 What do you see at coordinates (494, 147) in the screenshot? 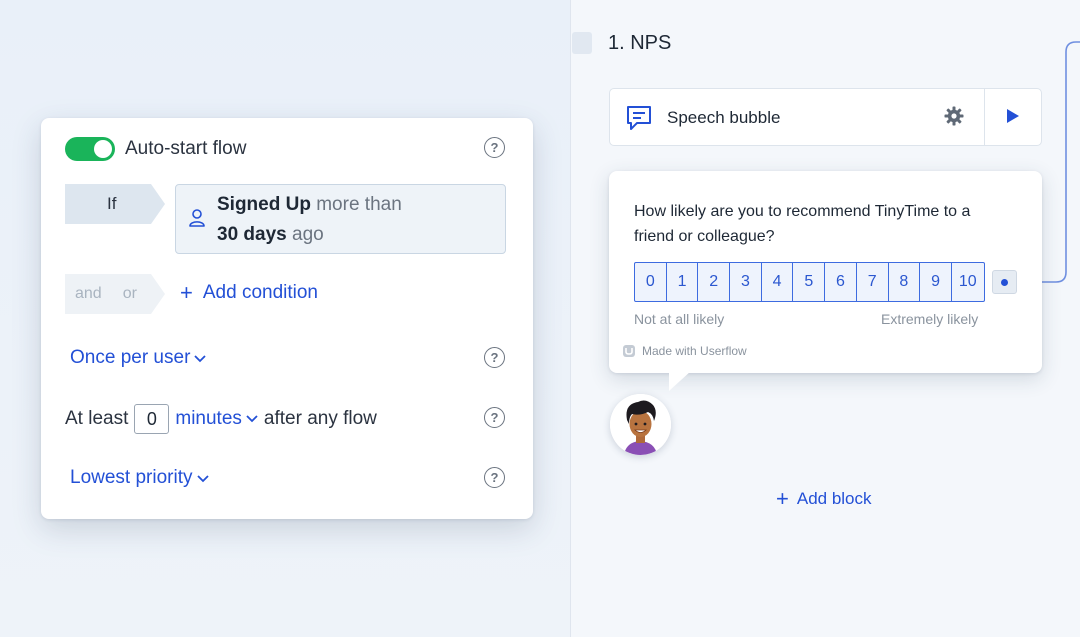
I see `autostart-help-icon: ?` at bounding box center [494, 147].